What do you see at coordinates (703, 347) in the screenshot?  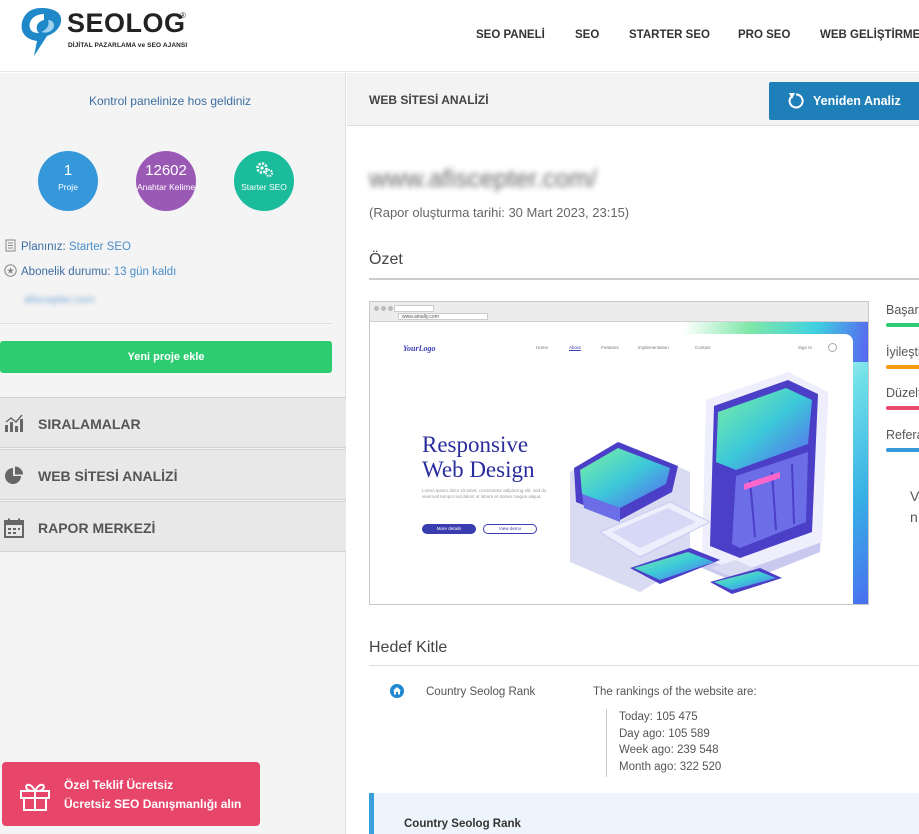 I see `mockup-nav-contact: Contact` at bounding box center [703, 347].